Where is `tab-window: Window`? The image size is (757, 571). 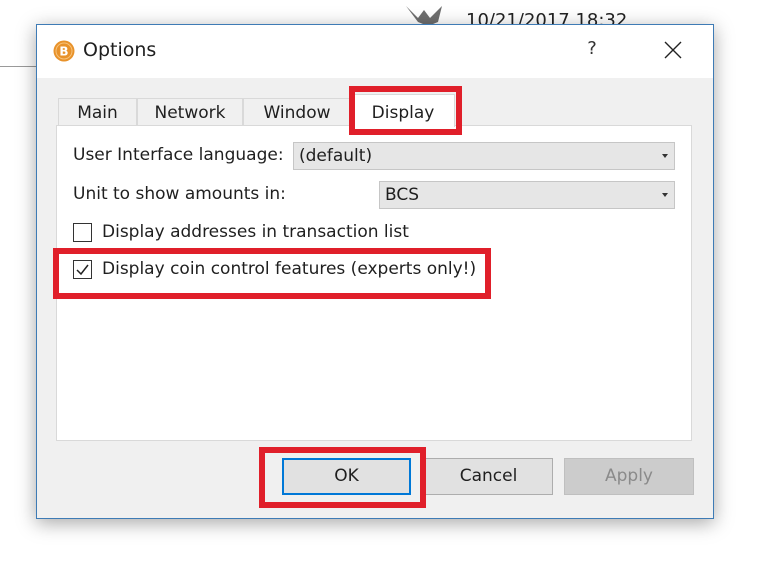 tab-window: Window is located at coordinates (297, 112).